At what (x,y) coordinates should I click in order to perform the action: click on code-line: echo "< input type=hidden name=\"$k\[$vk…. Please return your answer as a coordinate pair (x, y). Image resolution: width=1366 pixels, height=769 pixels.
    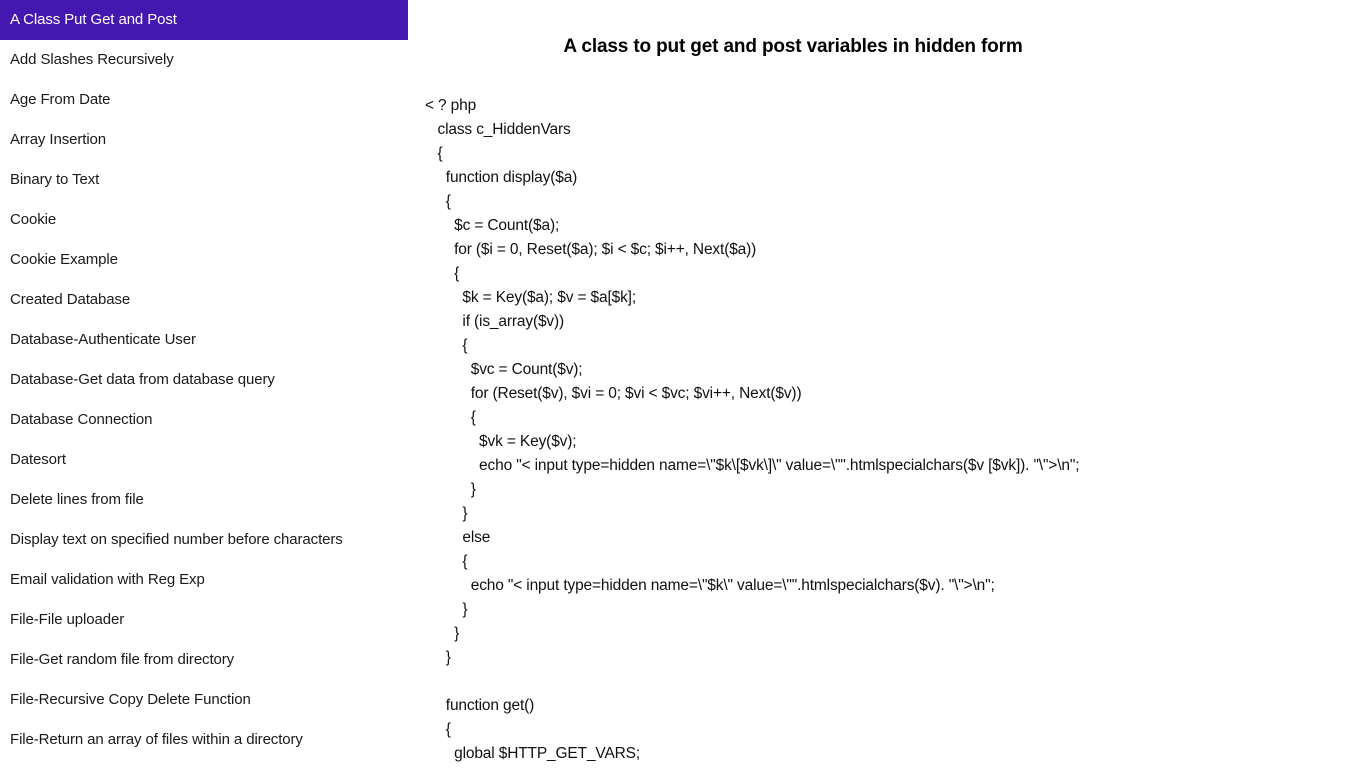
    Looking at the image, I should click on (752, 465).